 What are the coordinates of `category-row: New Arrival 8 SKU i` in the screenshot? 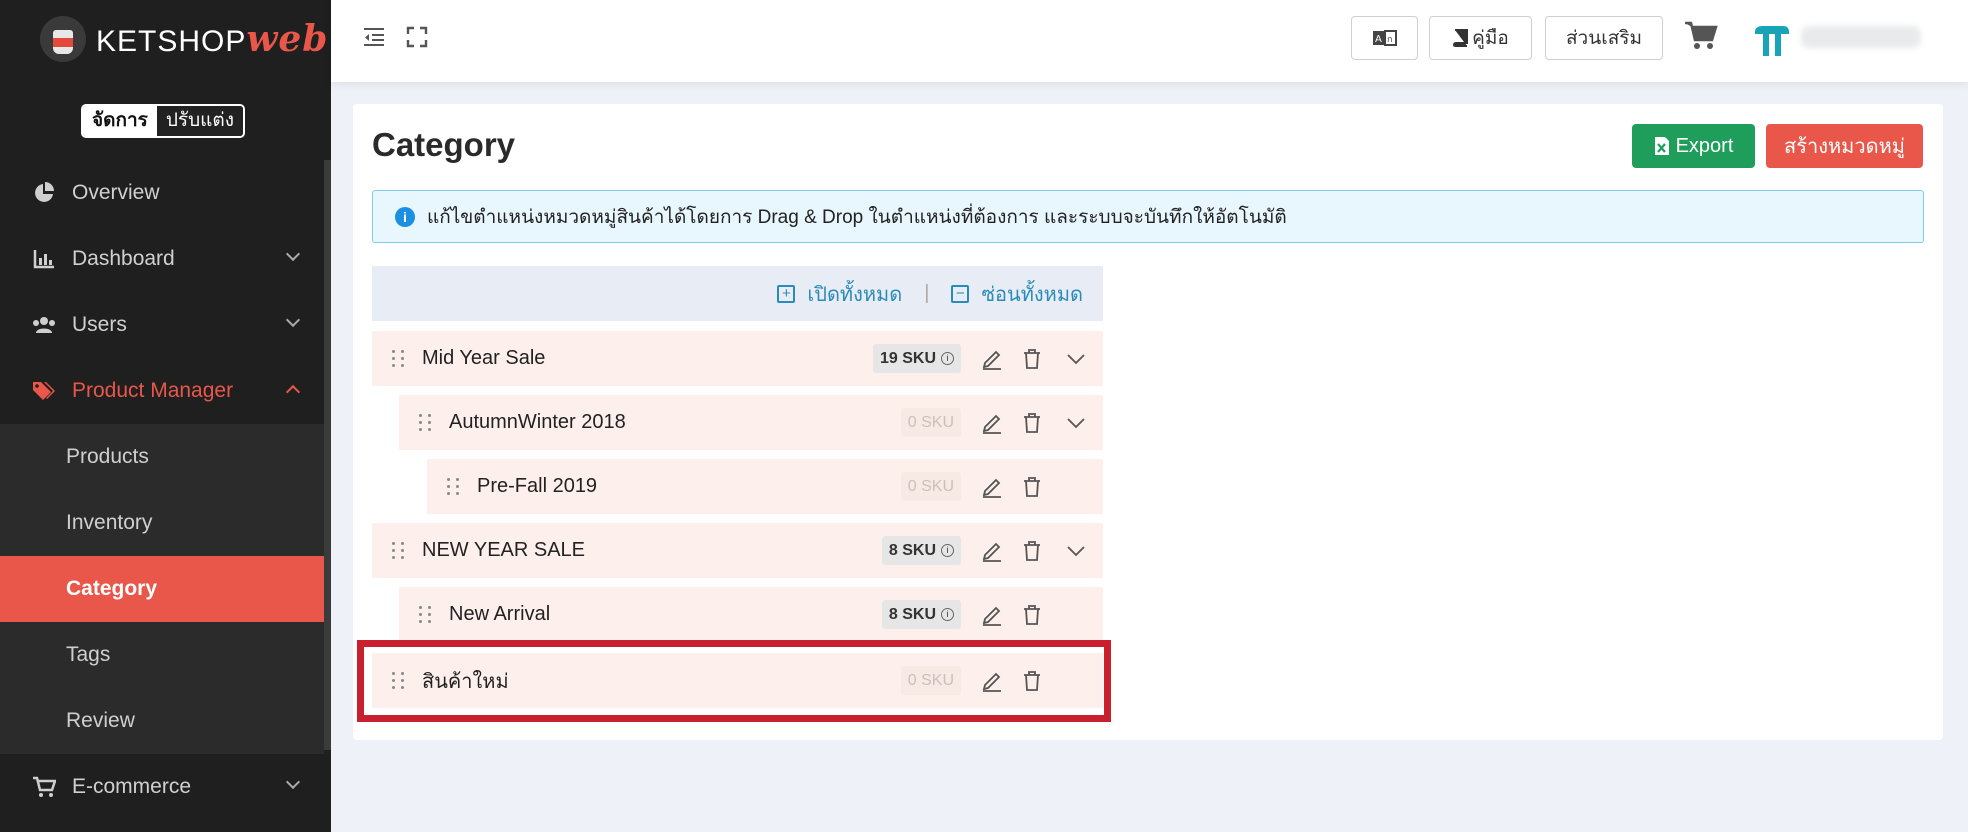 It's located at (751, 614).